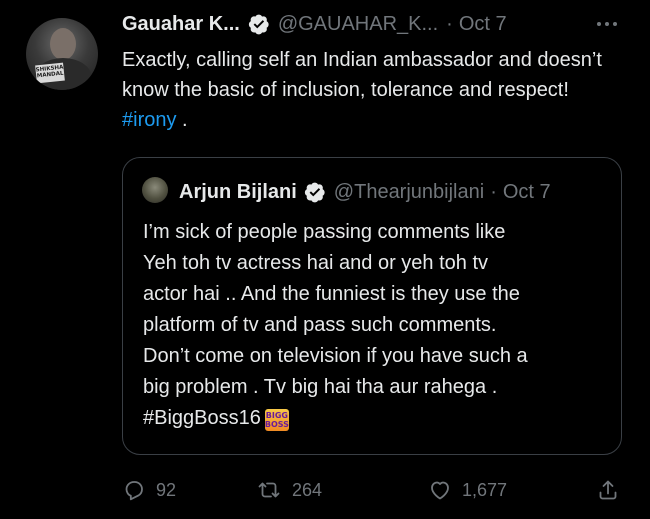 The height and width of the screenshot is (519, 650). Describe the element at coordinates (134, 491) in the screenshot. I see `reply-icon` at that location.